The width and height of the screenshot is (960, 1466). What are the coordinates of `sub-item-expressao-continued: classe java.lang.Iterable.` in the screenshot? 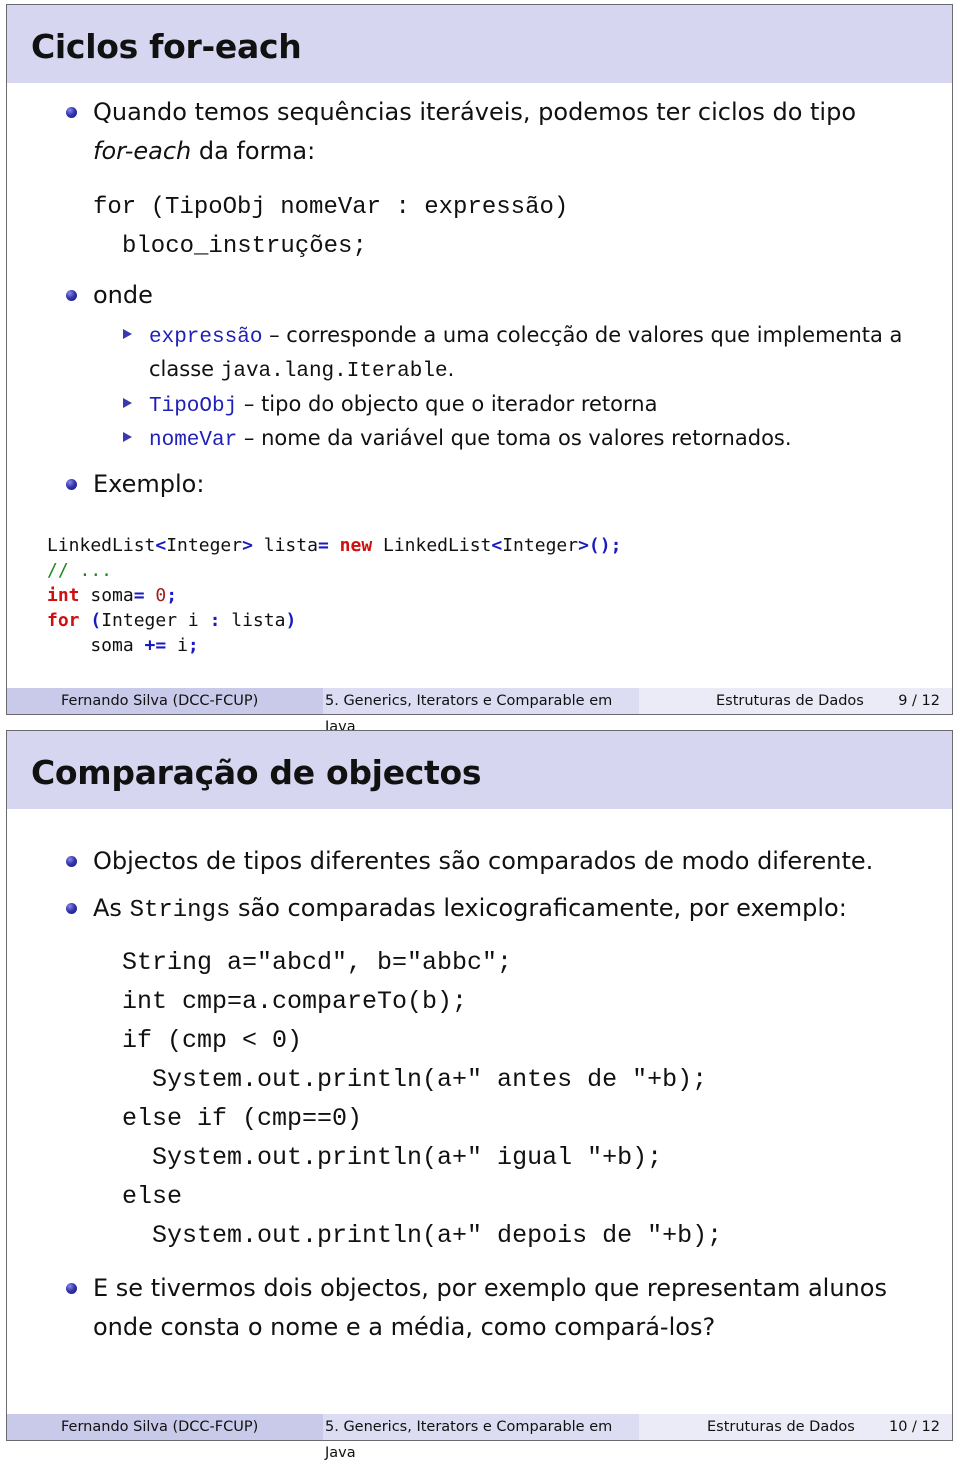 It's located at (301, 370).